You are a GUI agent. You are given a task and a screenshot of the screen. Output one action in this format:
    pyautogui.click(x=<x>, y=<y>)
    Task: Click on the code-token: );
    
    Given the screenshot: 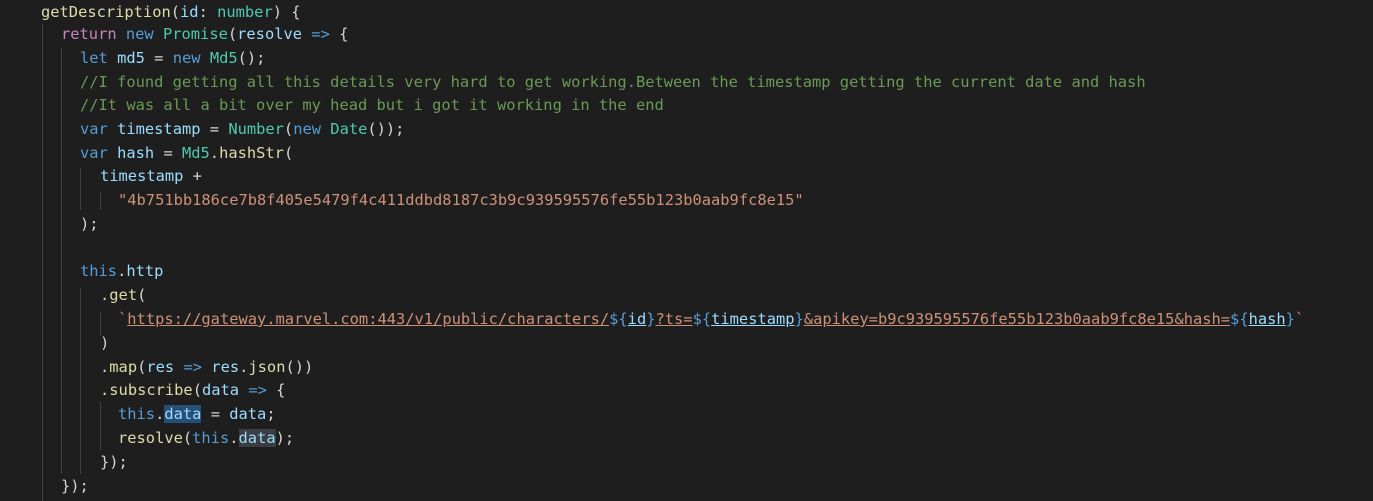 What is the action you would take?
    pyautogui.click(x=89, y=224)
    